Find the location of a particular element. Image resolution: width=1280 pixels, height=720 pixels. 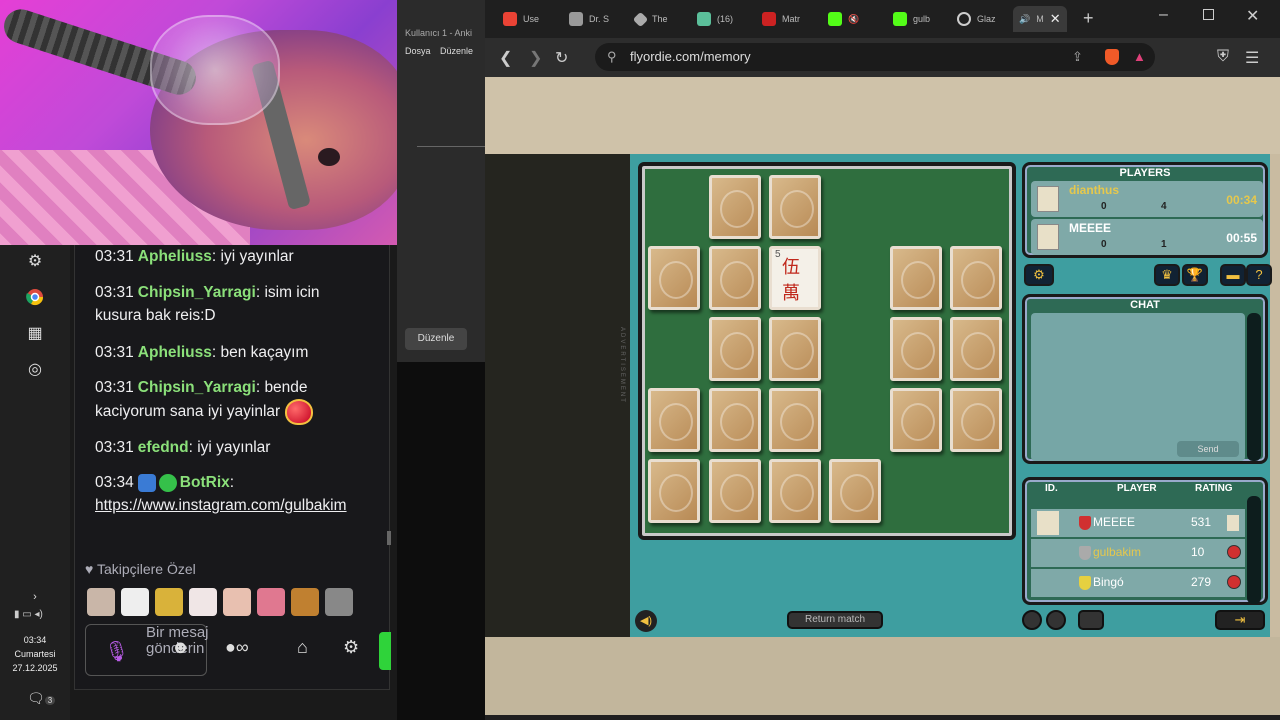

points-icon: ●∞ is located at coordinates (237, 647).